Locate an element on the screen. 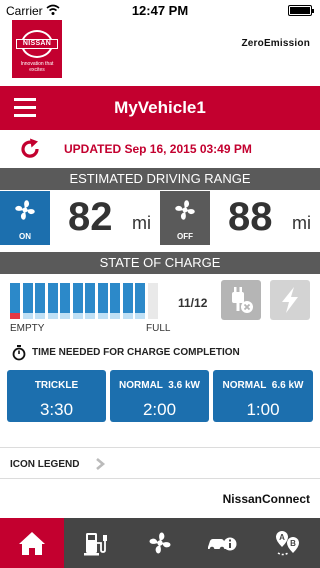  charge-panel: EMPTY FULL 11/12 is located at coordinates (160, 306).